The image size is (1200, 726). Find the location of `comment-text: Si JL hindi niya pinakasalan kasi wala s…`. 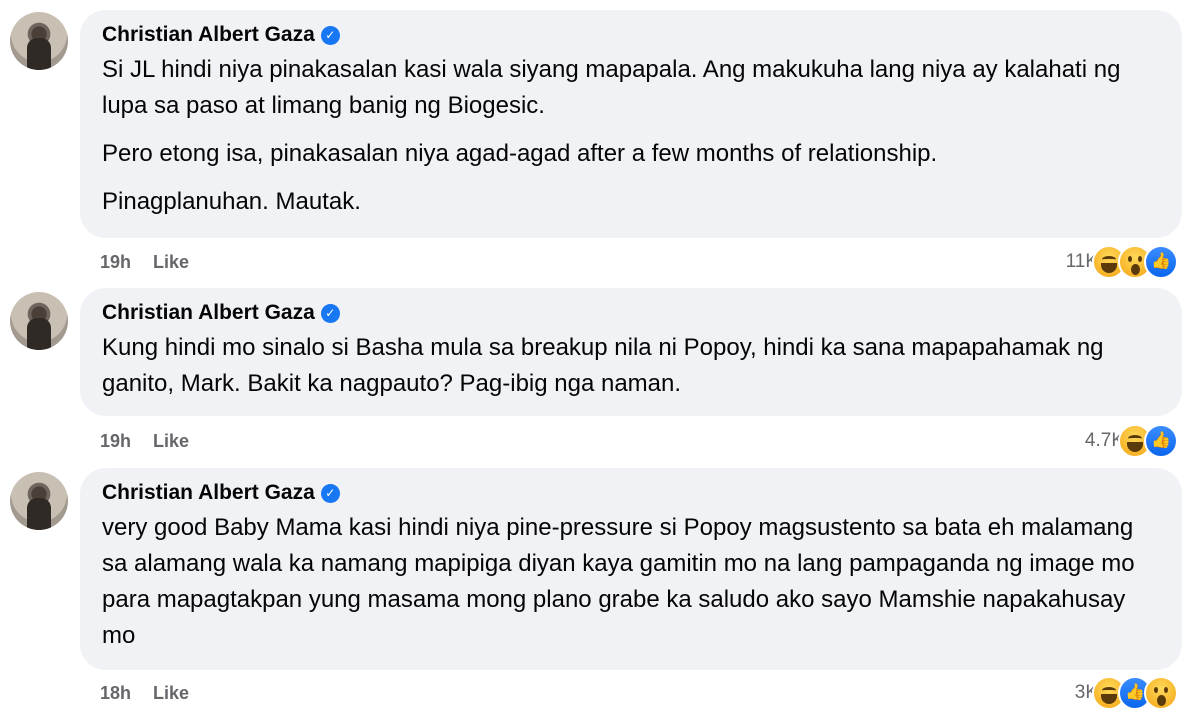

comment-text: Si JL hindi niya pinakasalan kasi wala s… is located at coordinates (611, 87).